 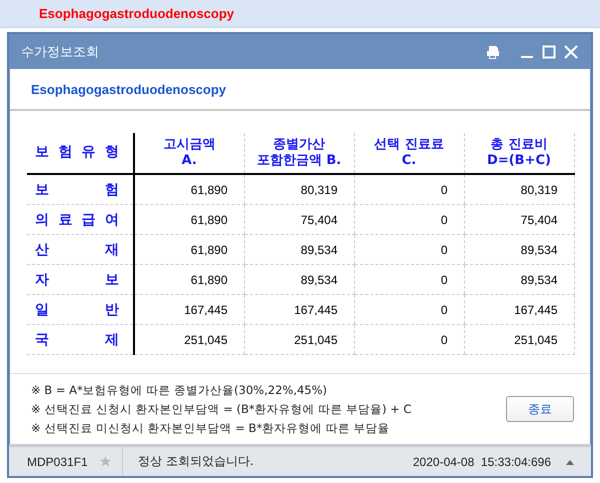 What do you see at coordinates (80, 189) in the screenshot?
I see `row-header: 보 험` at bounding box center [80, 189].